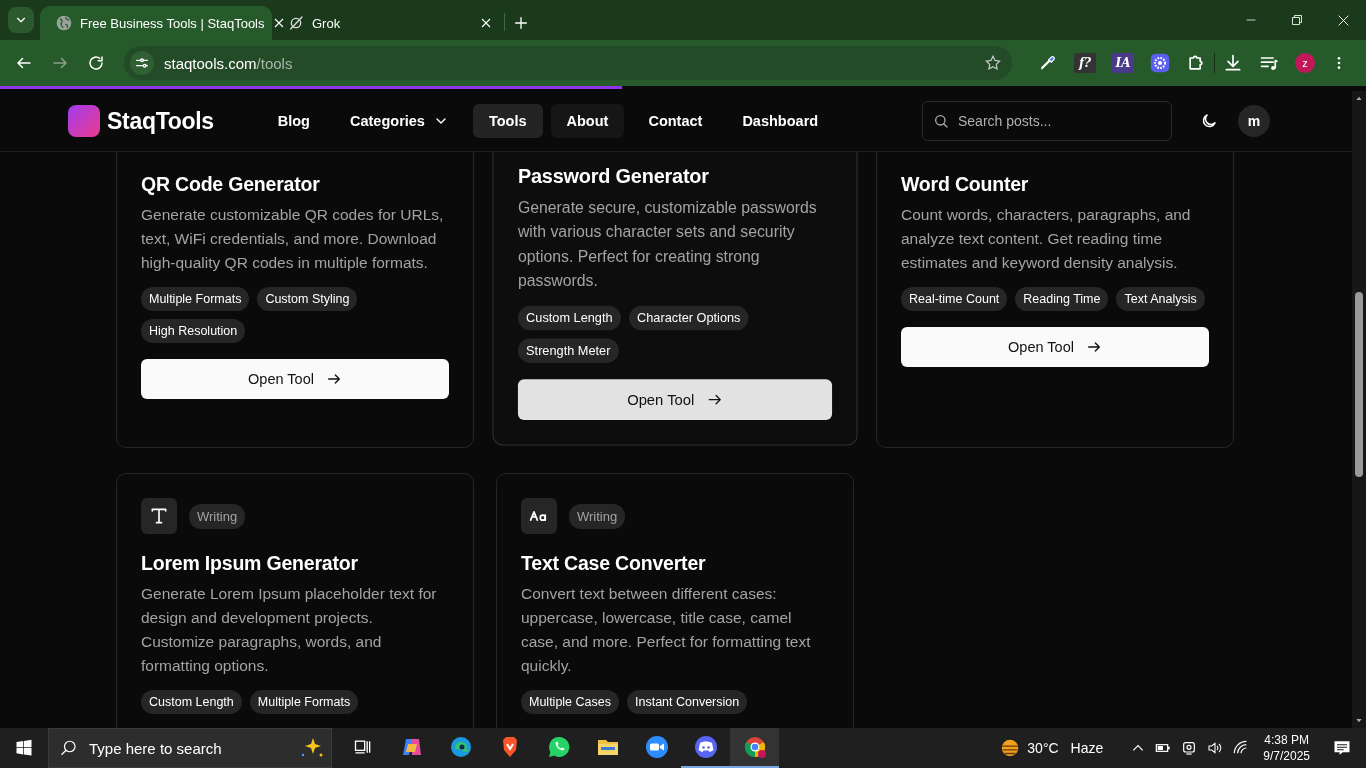 This screenshot has height=768, width=1366. I want to click on flower-icon, so click(1160, 63).